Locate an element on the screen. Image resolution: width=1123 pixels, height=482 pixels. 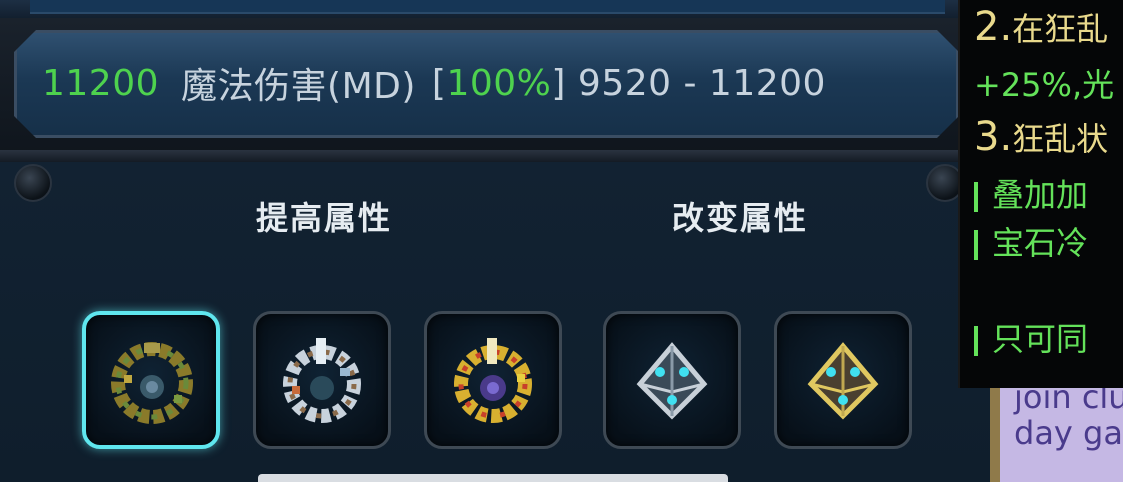
tooltip-line-3: 3.狂乱状 is located at coordinates (1041, 137).